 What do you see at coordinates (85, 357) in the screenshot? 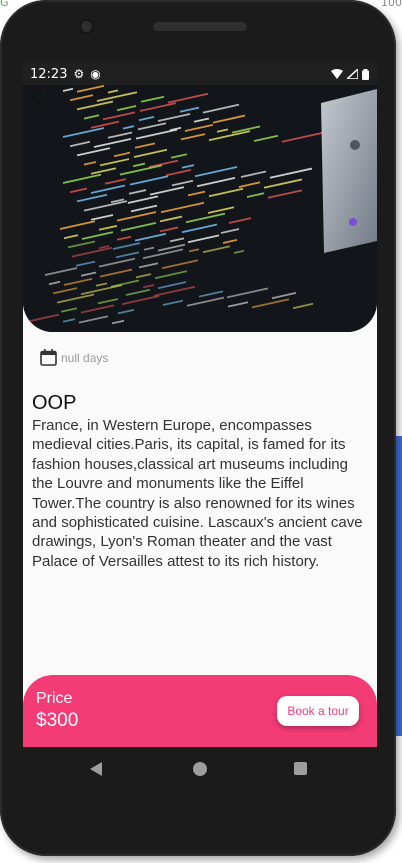
I see `duration-text: null days` at bounding box center [85, 357].